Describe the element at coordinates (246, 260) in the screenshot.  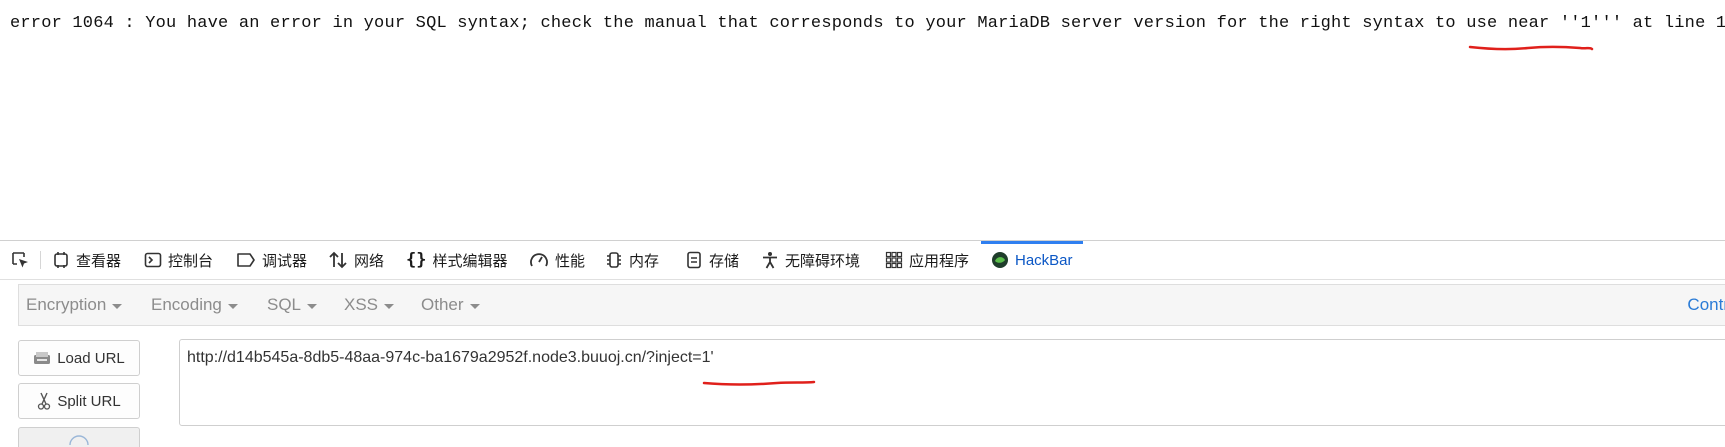
I see `debugger-icon` at that location.